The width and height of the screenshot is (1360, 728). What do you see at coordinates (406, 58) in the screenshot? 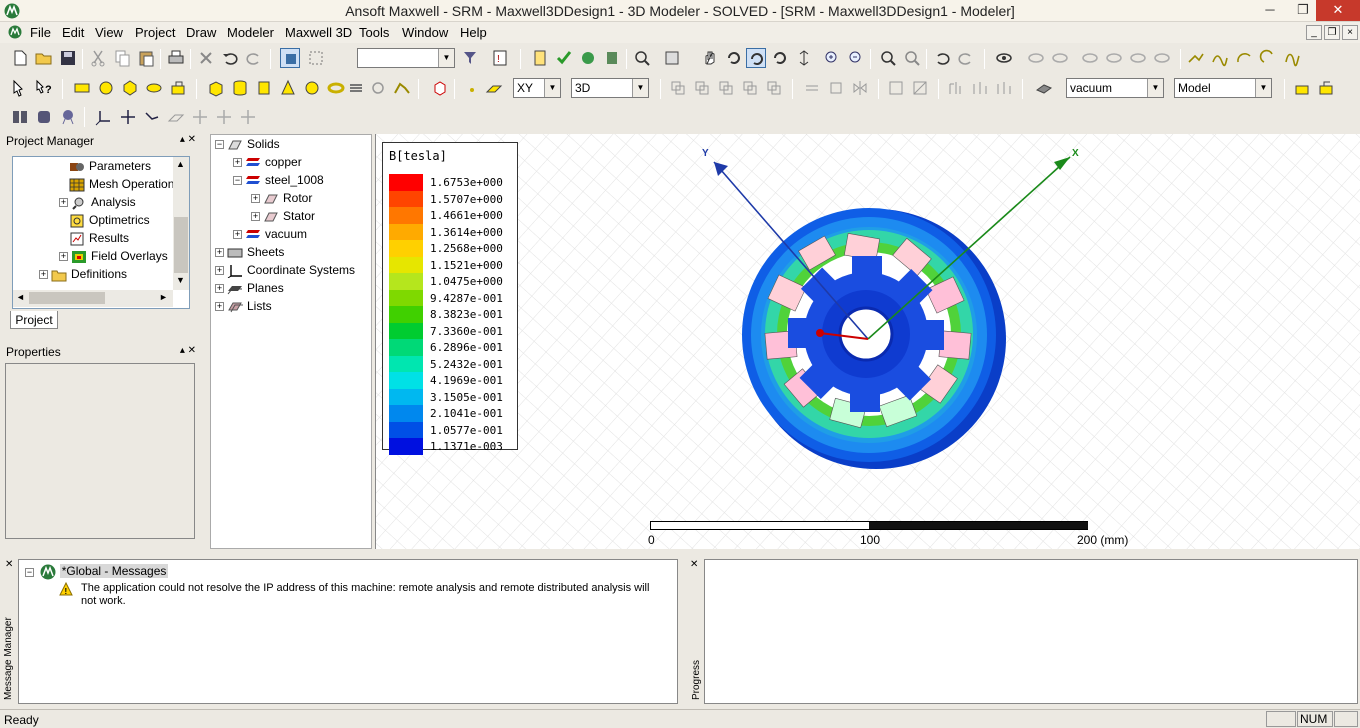
I see `selection-combo: ▼` at bounding box center [406, 58].